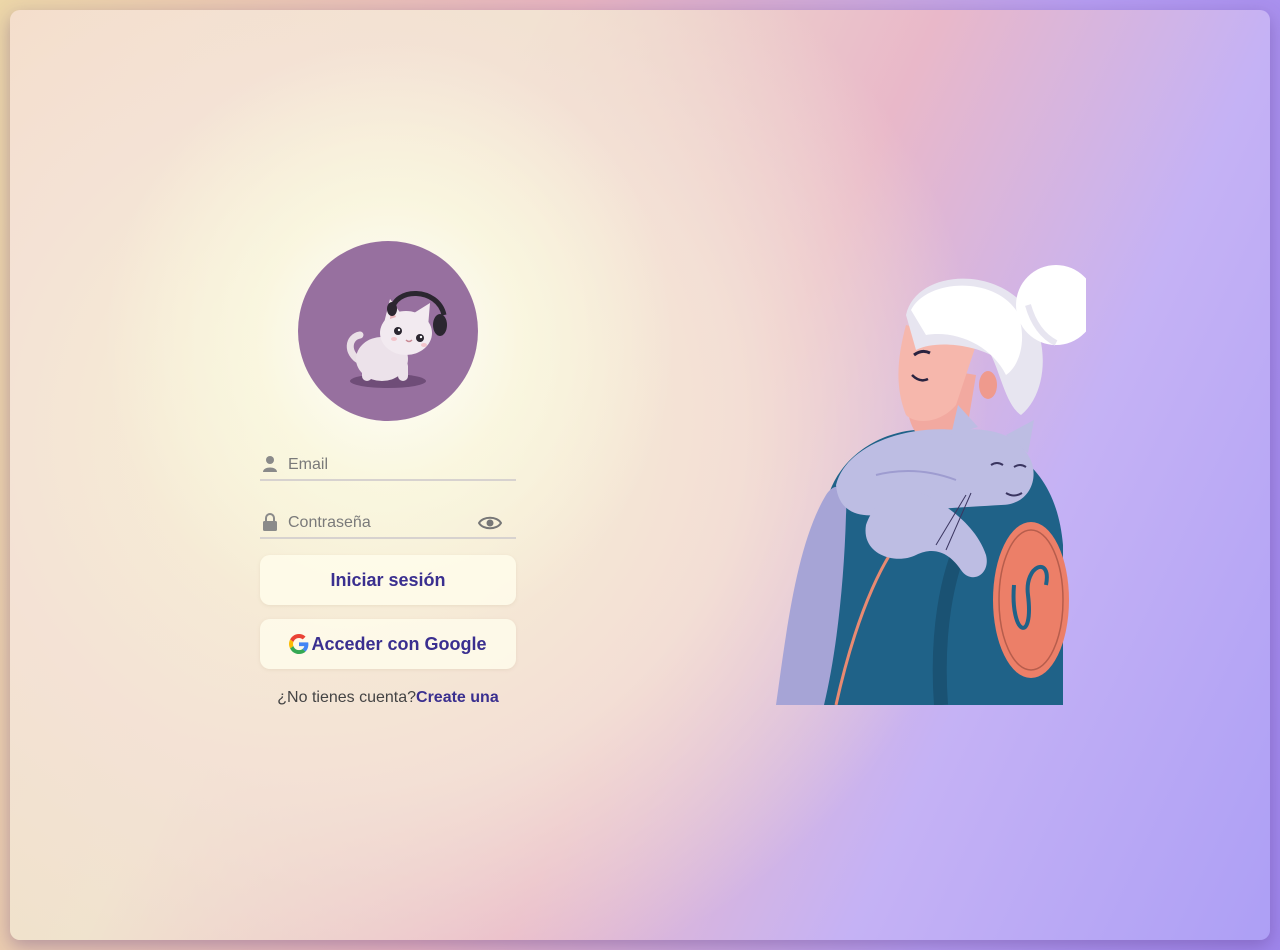  I want to click on password-input, so click(381, 523).